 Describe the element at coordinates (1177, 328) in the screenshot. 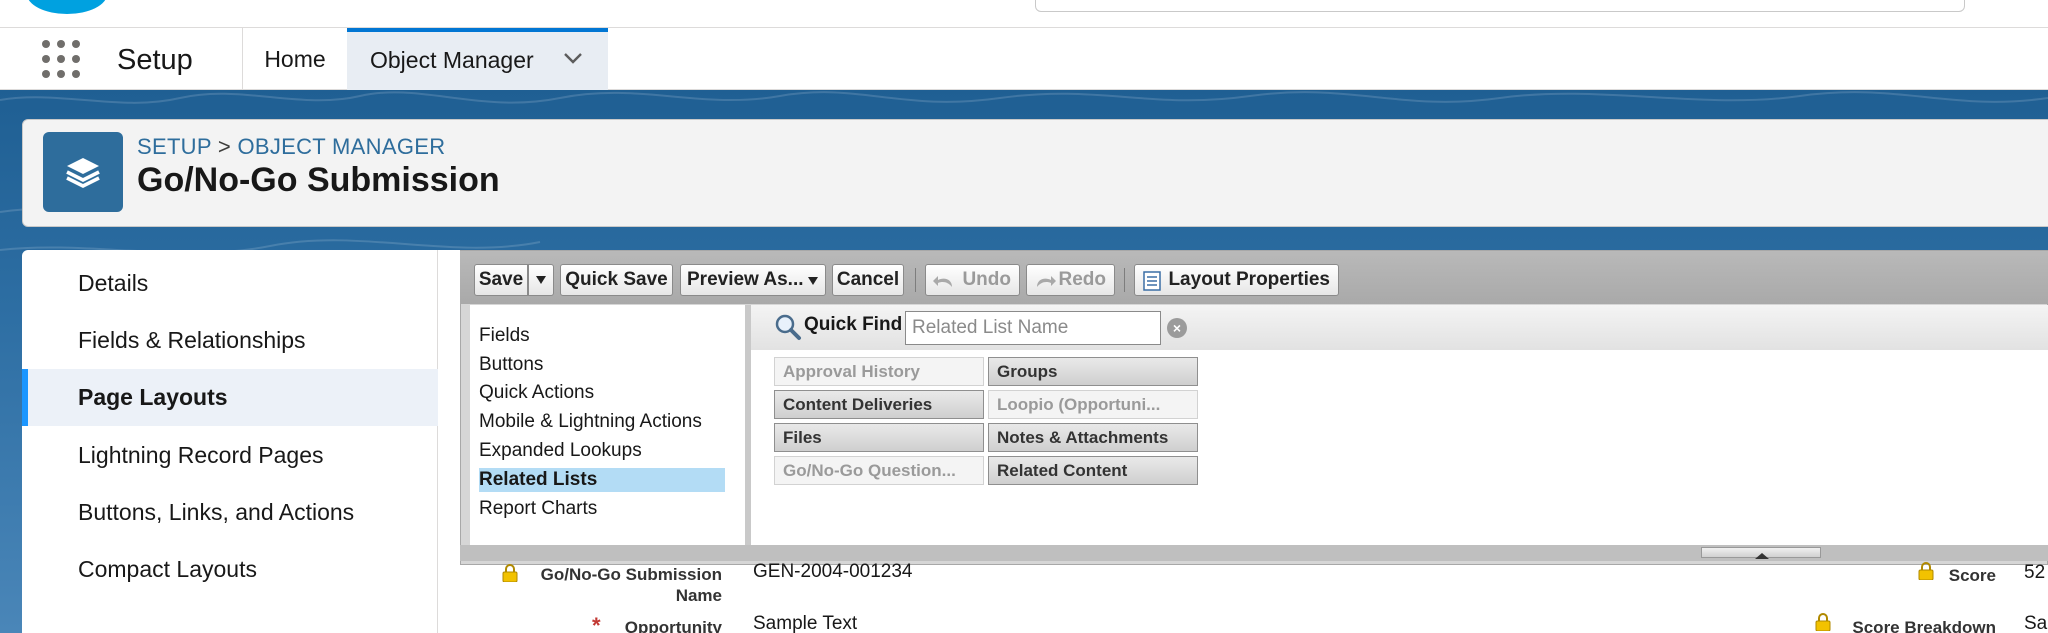

I see `clear-search-icon: ×` at that location.